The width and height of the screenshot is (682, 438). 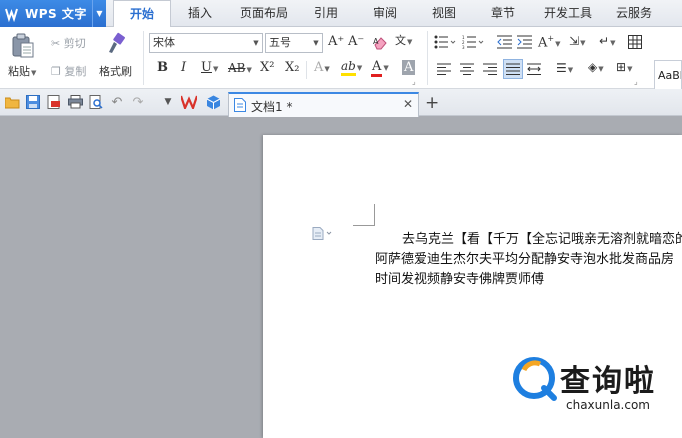 I want to click on wps-home-icon, so click(x=189, y=102).